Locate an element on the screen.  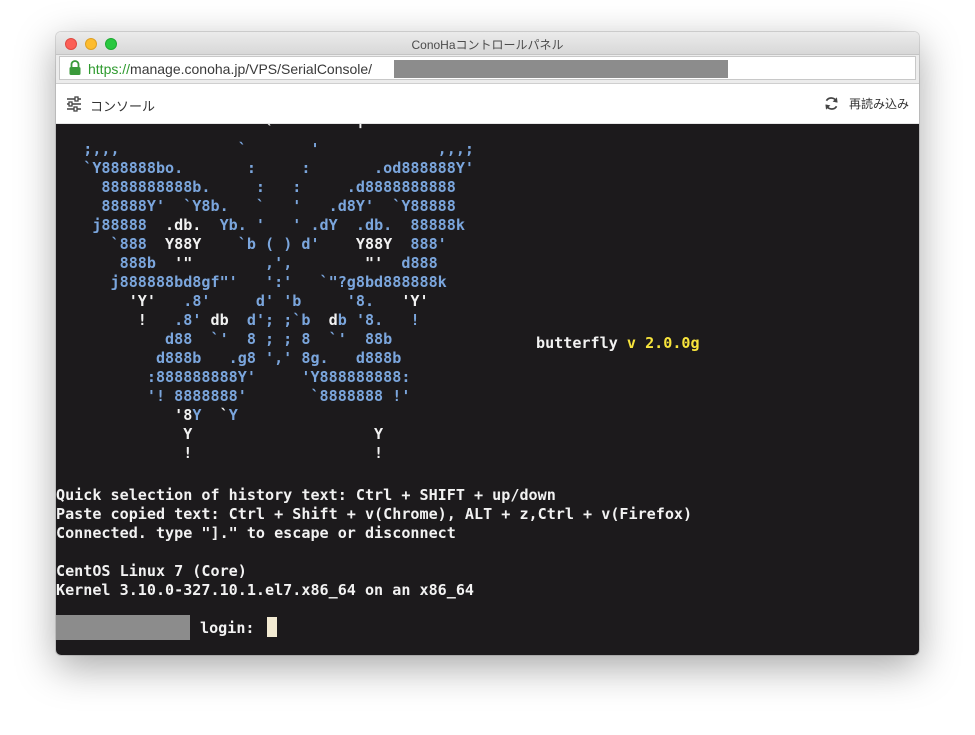
console-toolbar: コンソール 再読み込み is located at coordinates (487, 104).